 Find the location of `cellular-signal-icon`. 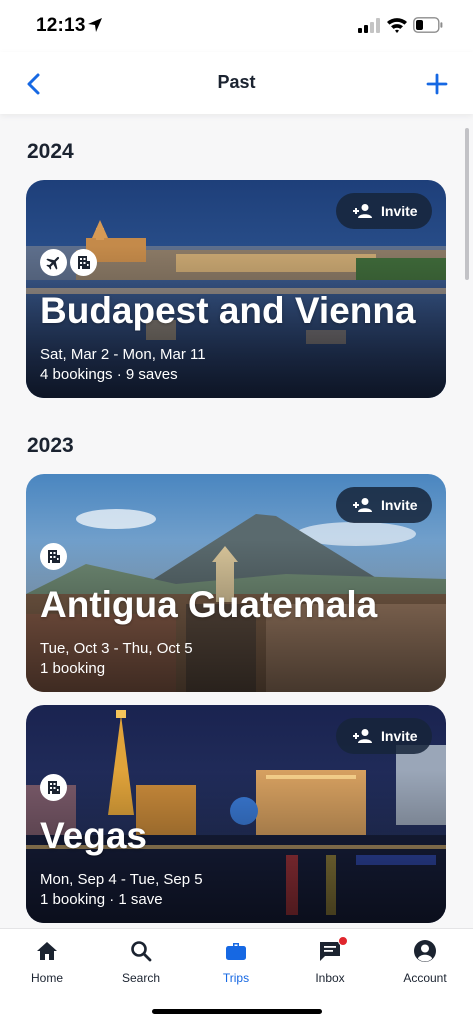

cellular-signal-icon is located at coordinates (369, 25).